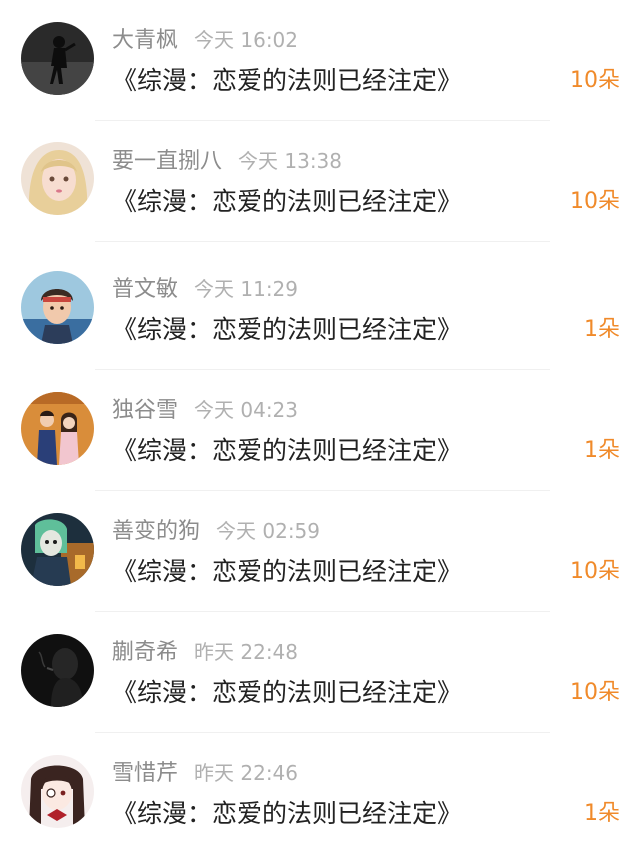  Describe the element at coordinates (156, 531) in the screenshot. I see `user-name: 善变的狗` at that location.